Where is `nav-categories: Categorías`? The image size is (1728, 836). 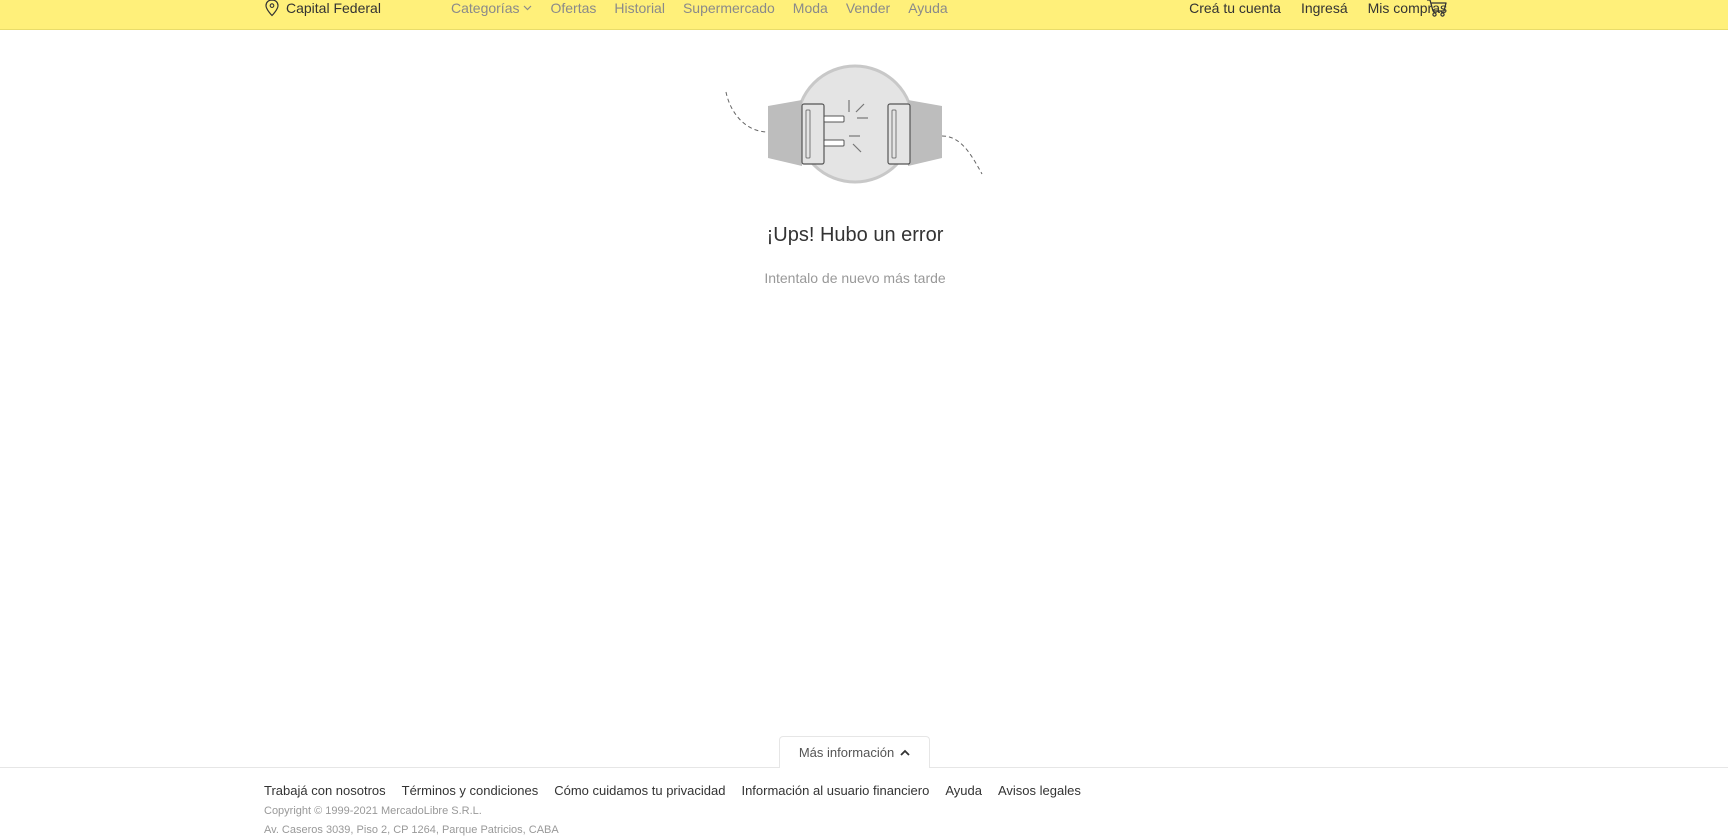
nav-categories: Categorías is located at coordinates (491, 8).